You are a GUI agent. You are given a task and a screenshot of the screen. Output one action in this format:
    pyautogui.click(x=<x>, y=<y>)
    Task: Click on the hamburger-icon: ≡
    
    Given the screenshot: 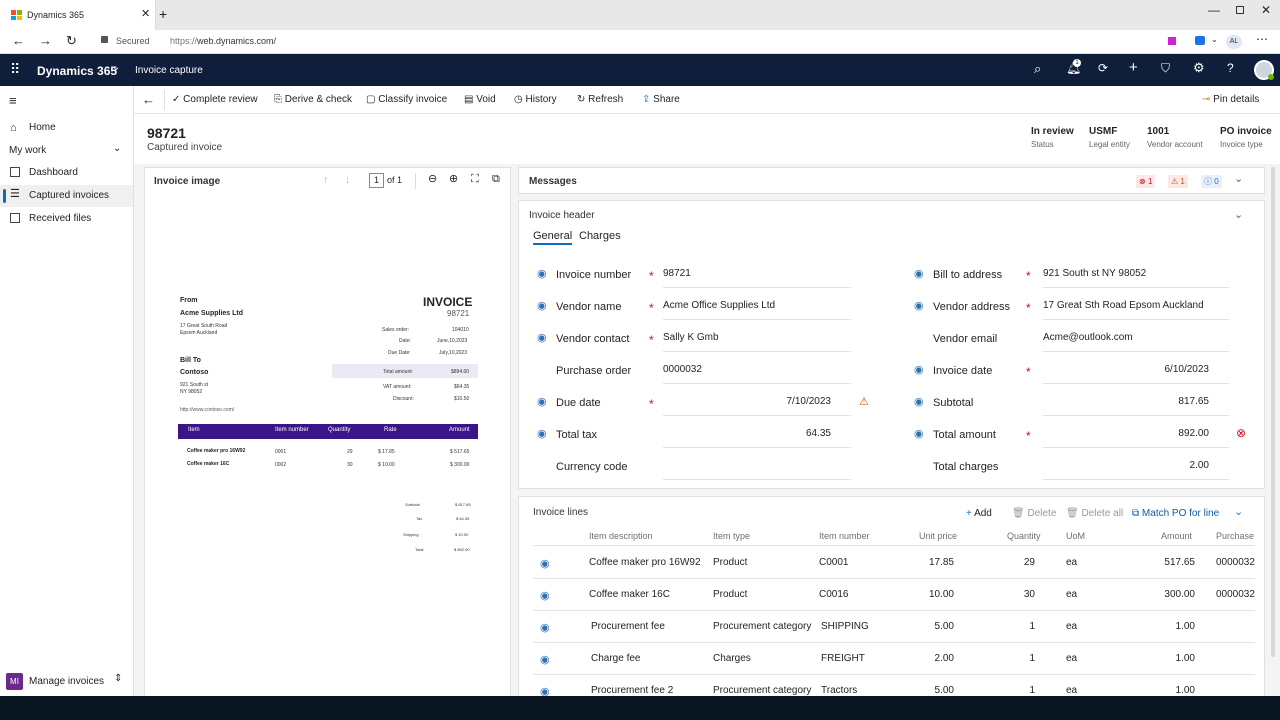 What is the action you would take?
    pyautogui.click(x=13, y=100)
    